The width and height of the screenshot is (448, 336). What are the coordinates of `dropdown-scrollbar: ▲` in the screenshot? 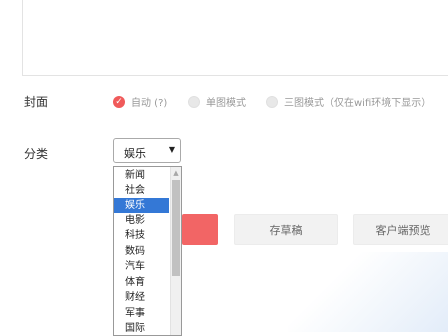 It's located at (175, 251).